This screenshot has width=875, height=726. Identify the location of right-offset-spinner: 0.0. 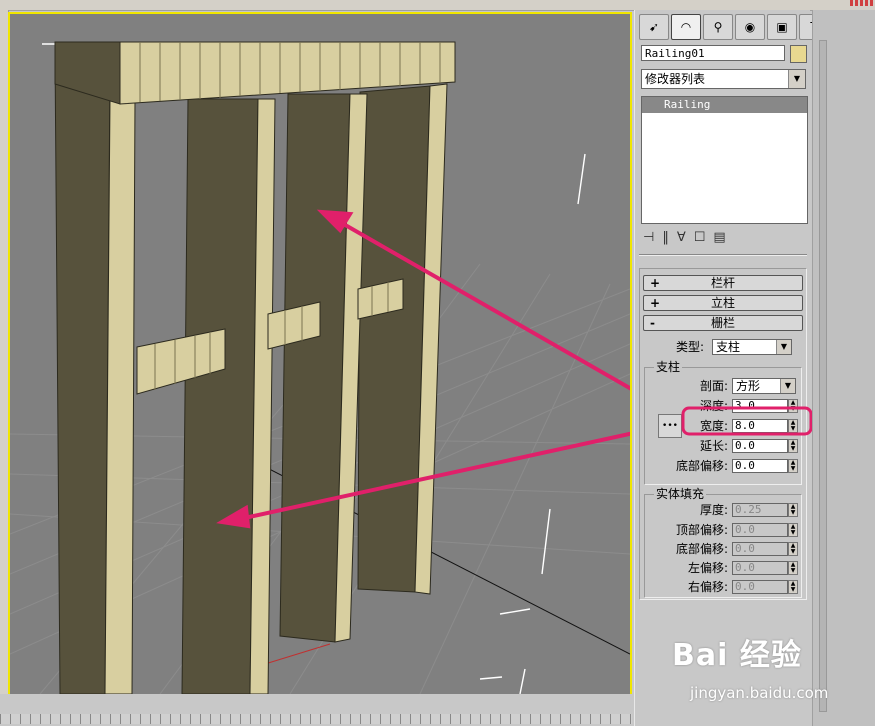
(760, 587).